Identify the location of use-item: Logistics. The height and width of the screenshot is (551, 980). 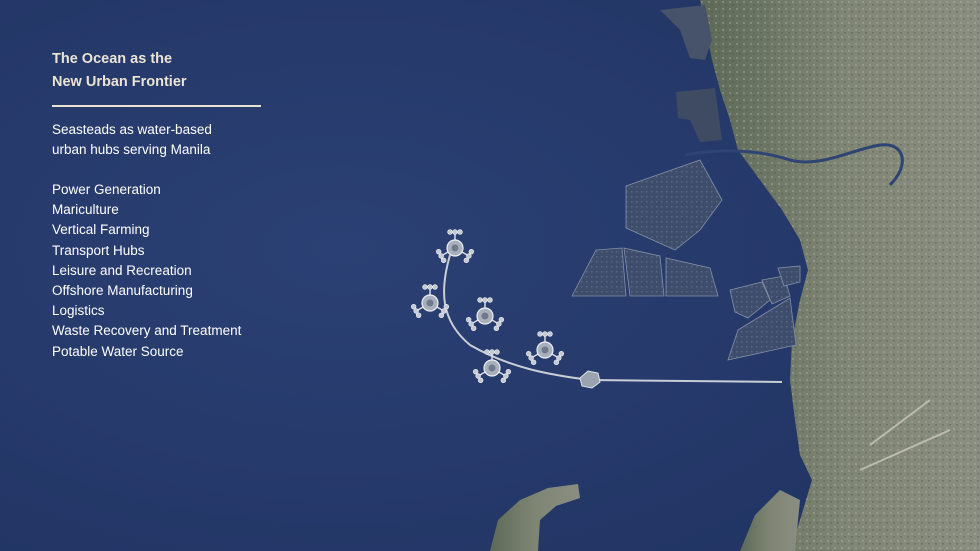
(78, 311).